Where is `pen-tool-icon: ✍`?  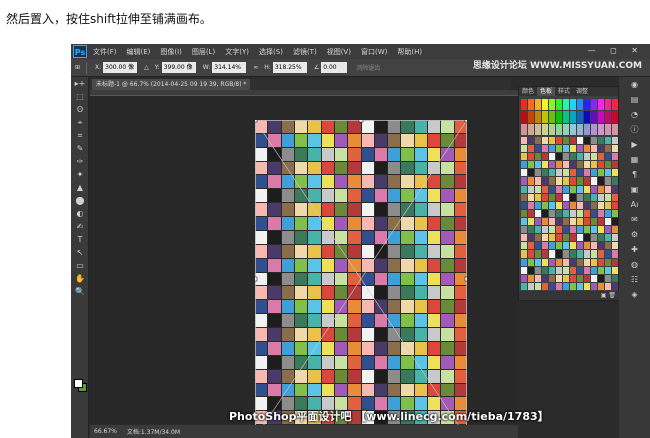 pen-tool-icon: ✍ is located at coordinates (80, 226).